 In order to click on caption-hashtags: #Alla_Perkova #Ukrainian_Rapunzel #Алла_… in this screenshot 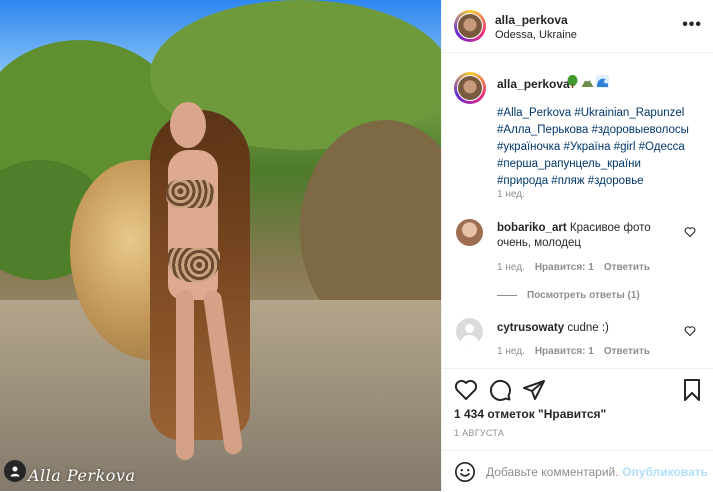, I will do `click(602, 147)`.